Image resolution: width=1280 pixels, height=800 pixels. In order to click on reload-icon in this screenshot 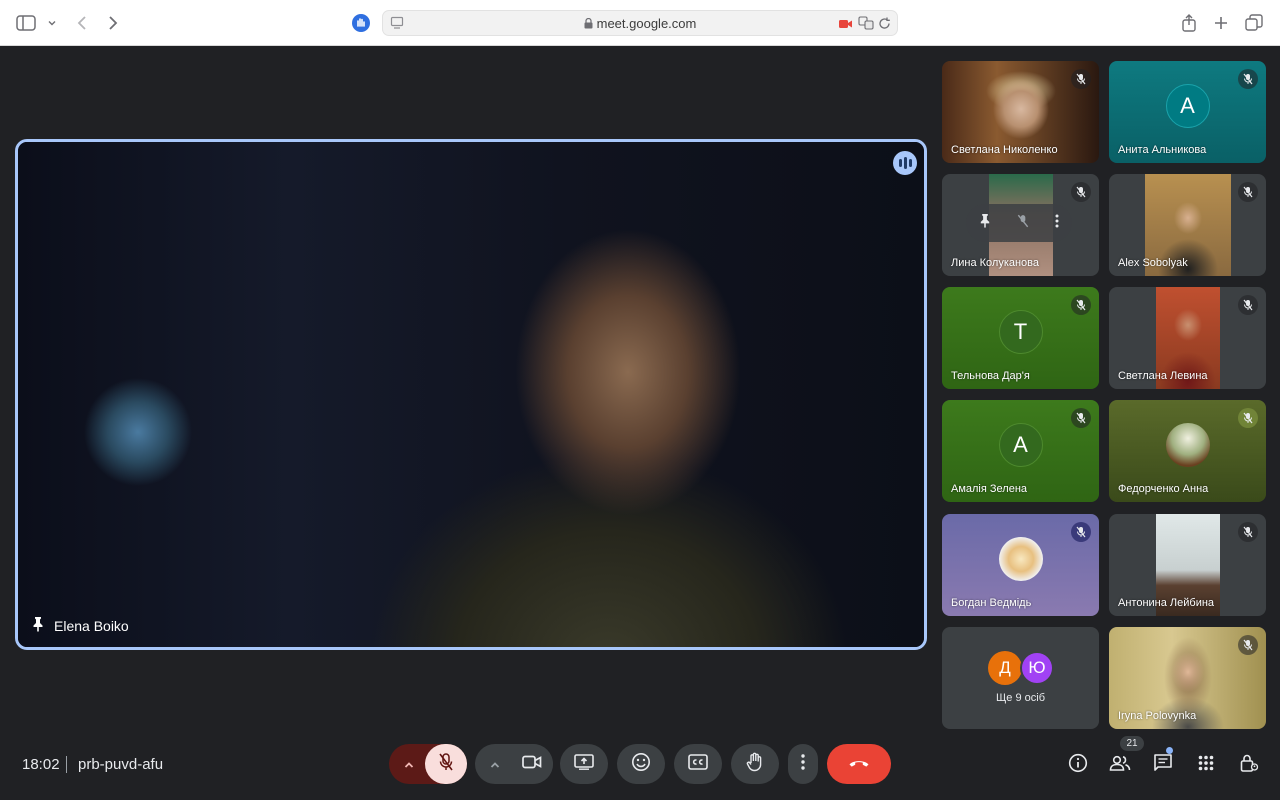, I will do `click(884, 26)`.